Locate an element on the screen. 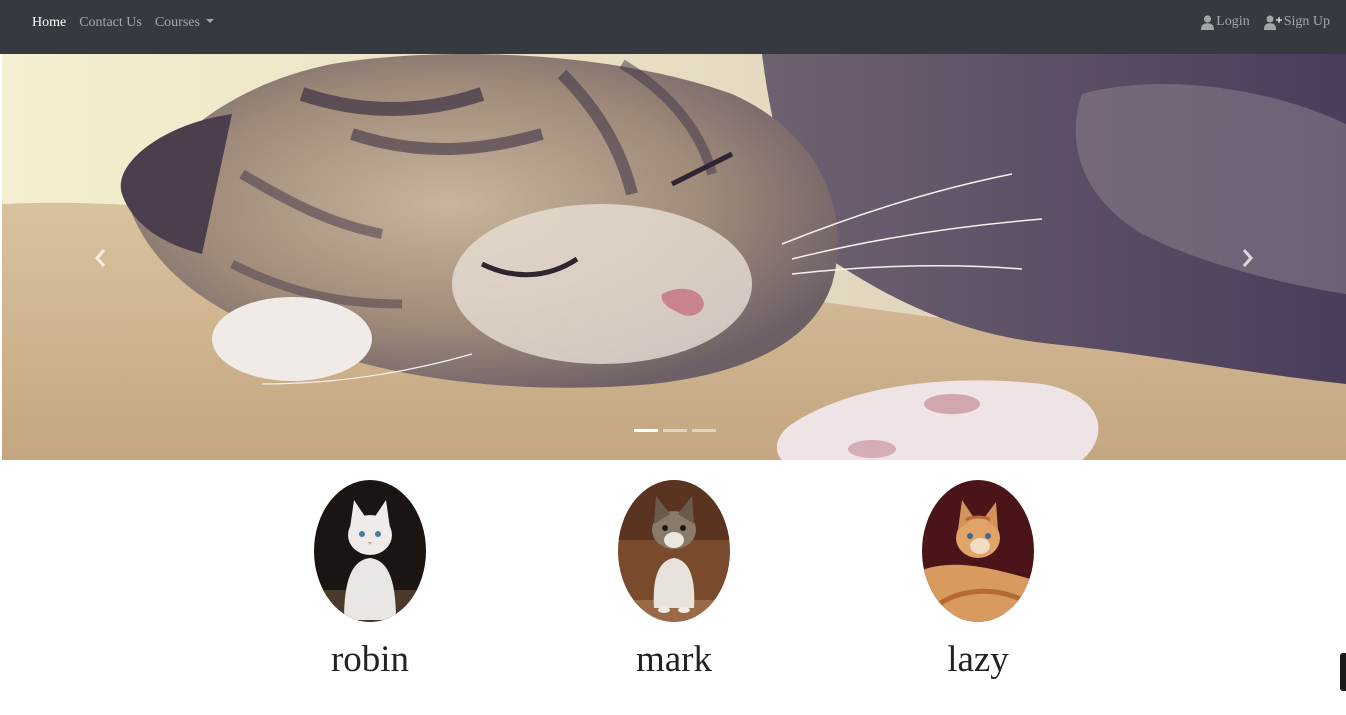 Image resolution: width=1346 pixels, height=715 pixels. carousel-indicators is located at coordinates (677, 430).